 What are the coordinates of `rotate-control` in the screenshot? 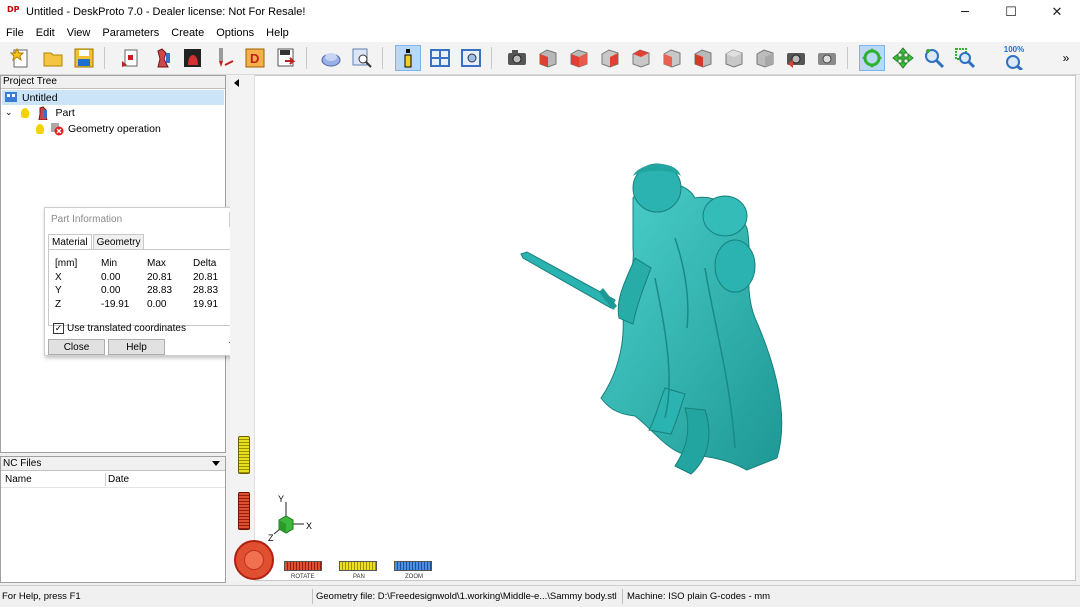 It's located at (303, 566).